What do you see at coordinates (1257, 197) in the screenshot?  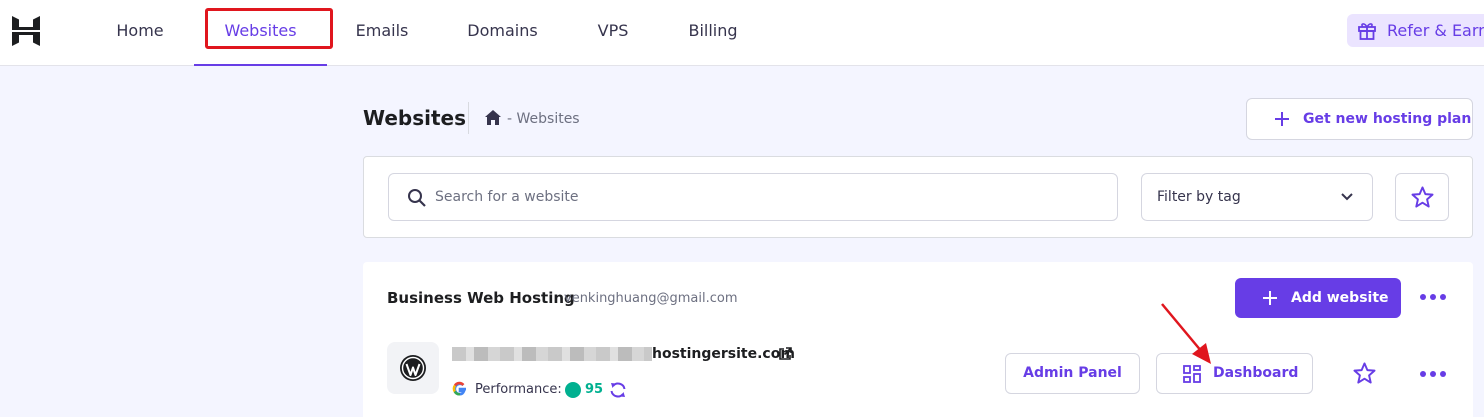 I see `filter-by-tag-select: Filter by tag` at bounding box center [1257, 197].